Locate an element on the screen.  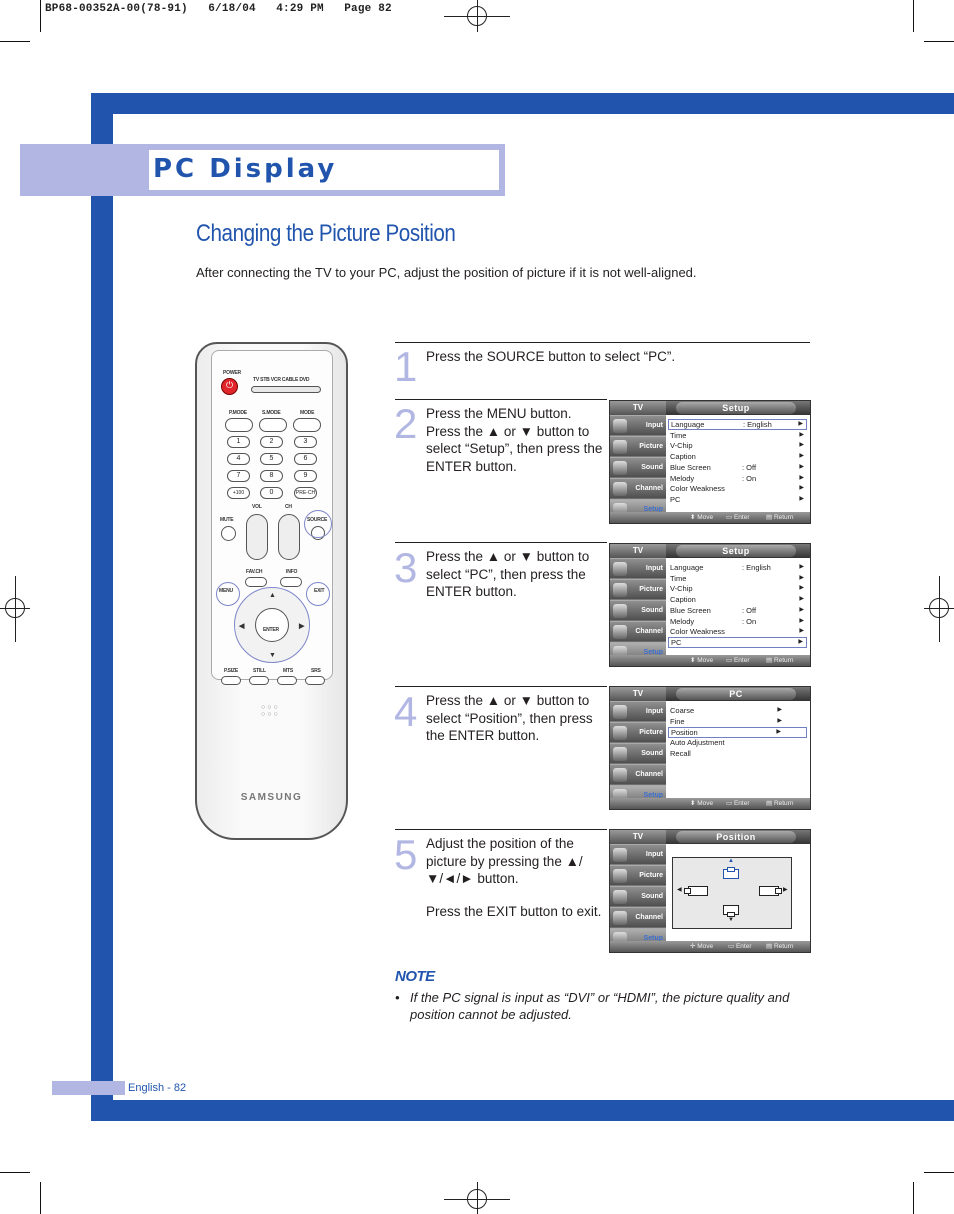
osd-item-vchip: V-Chip ▶ is located at coordinates (737, 588).